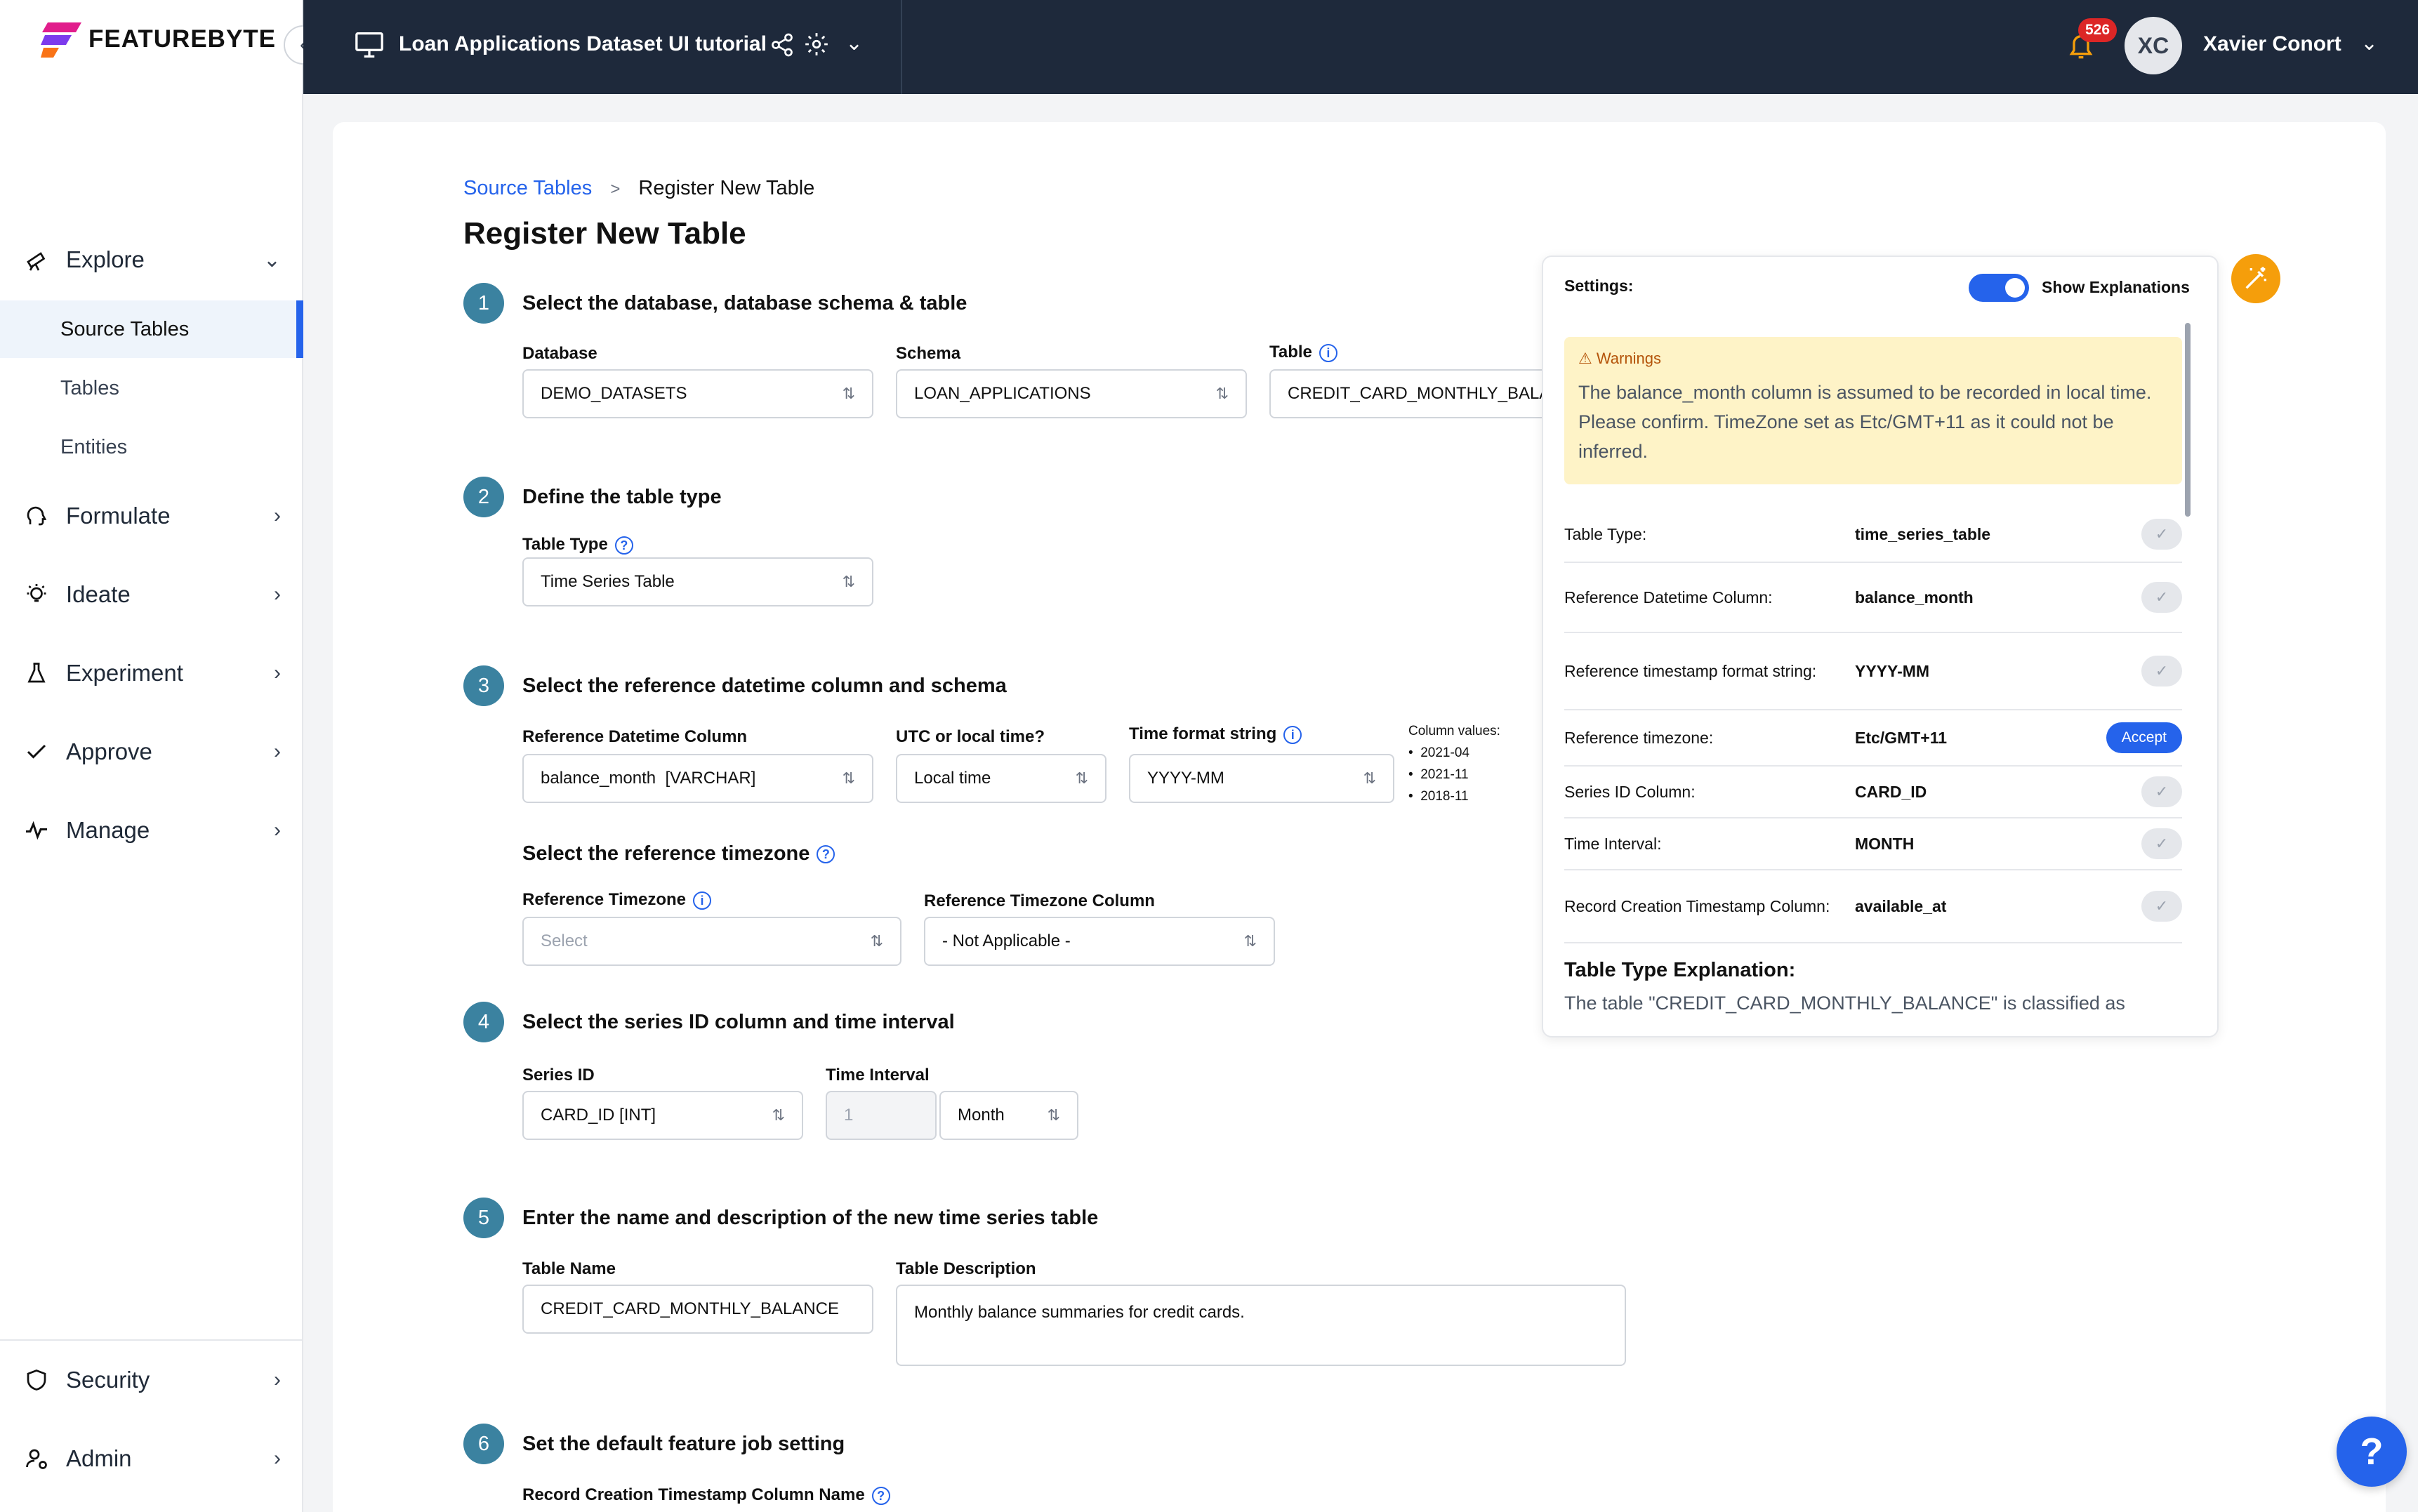 The height and width of the screenshot is (1512, 2418). I want to click on sidebar-item-approve: Approve ›, so click(151, 752).